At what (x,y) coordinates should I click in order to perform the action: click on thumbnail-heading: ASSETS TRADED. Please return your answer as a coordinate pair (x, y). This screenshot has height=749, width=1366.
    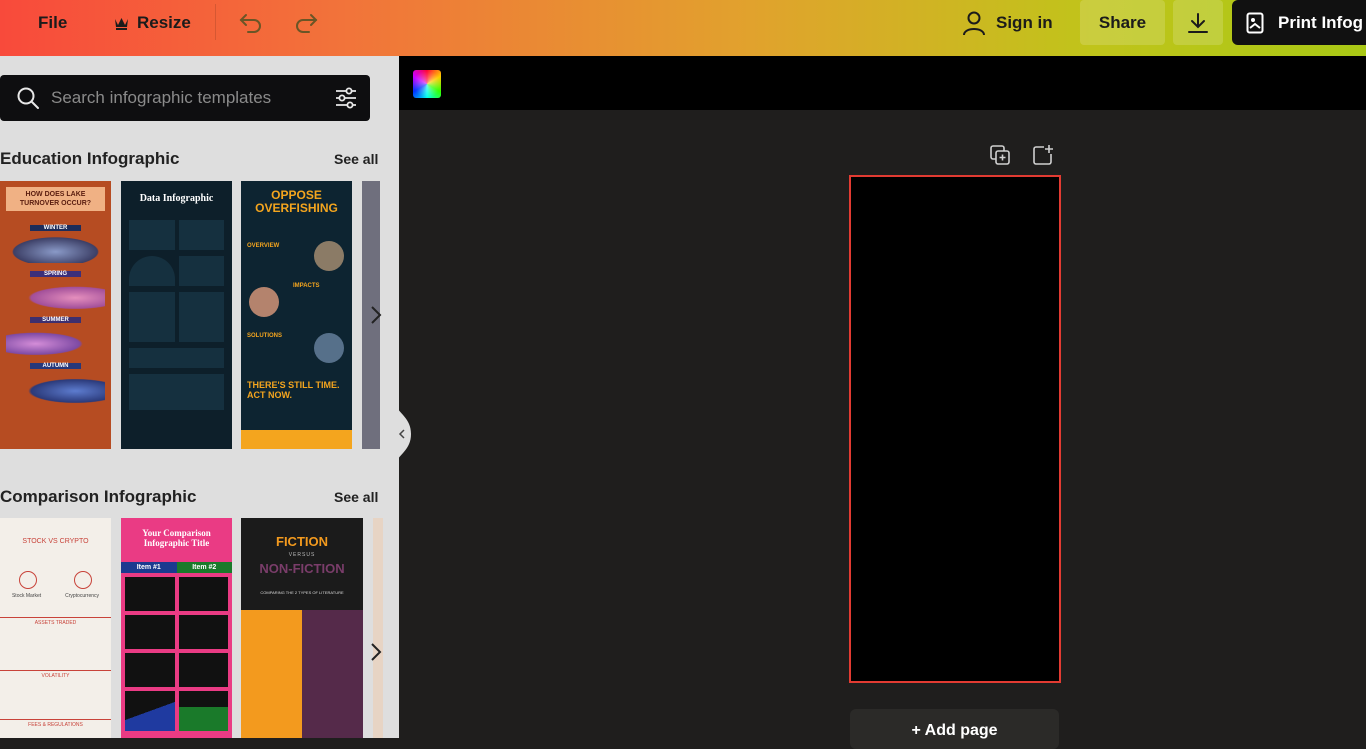
    Looking at the image, I should click on (55, 621).